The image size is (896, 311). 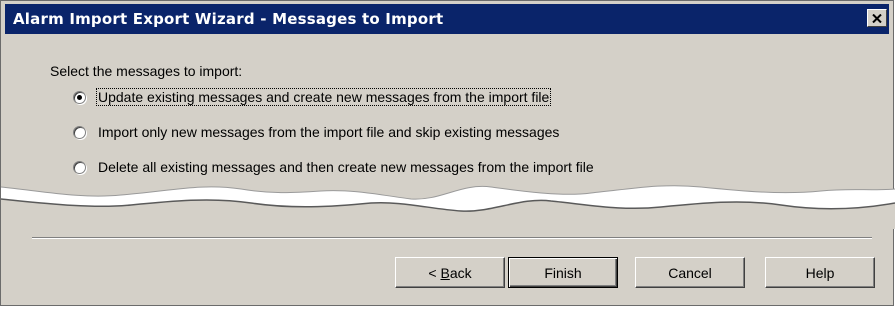 I want to click on radio-selected-dot, so click(x=79, y=97).